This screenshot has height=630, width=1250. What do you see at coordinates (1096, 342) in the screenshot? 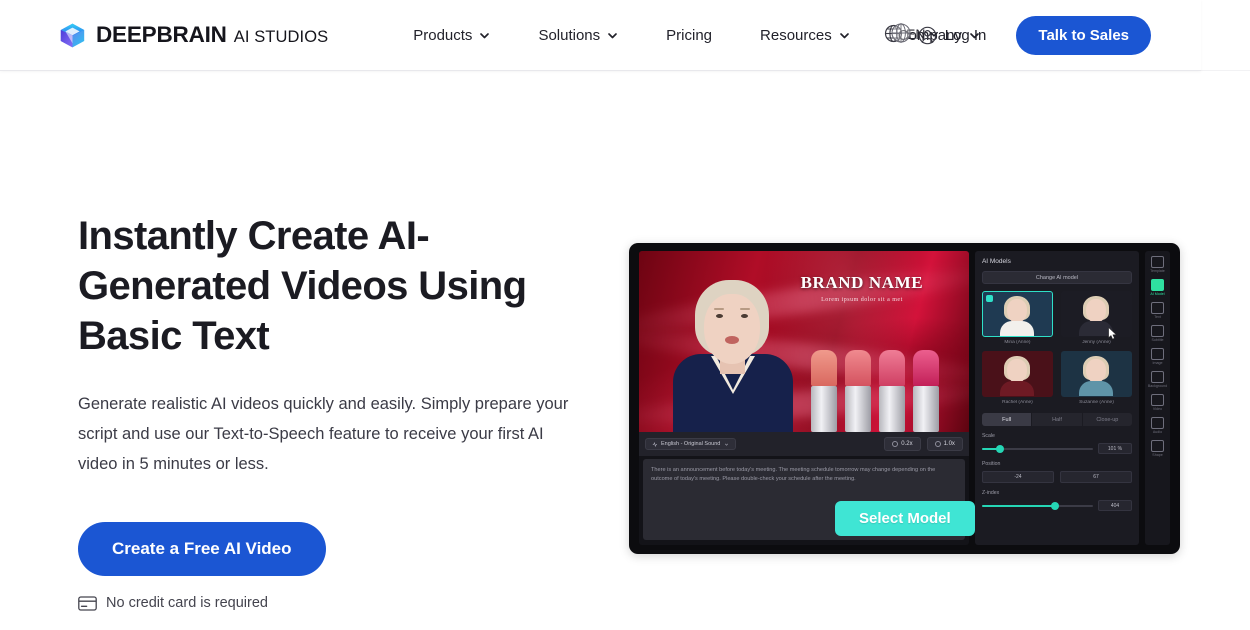
I see `ai-model-name: Jenny (Anne)` at bounding box center [1096, 342].